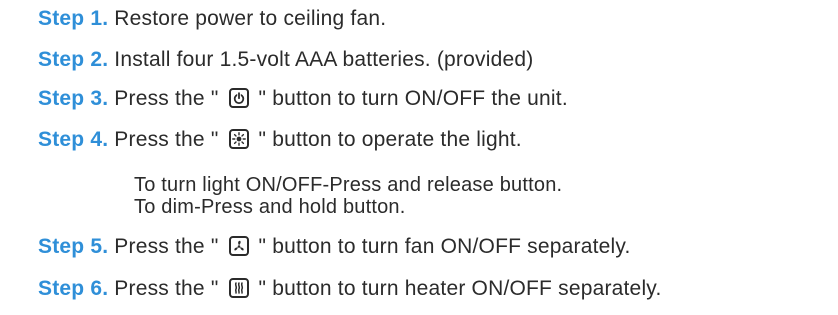 This screenshot has width=838, height=315. What do you see at coordinates (238, 246) in the screenshot?
I see `fan-icon` at bounding box center [238, 246].